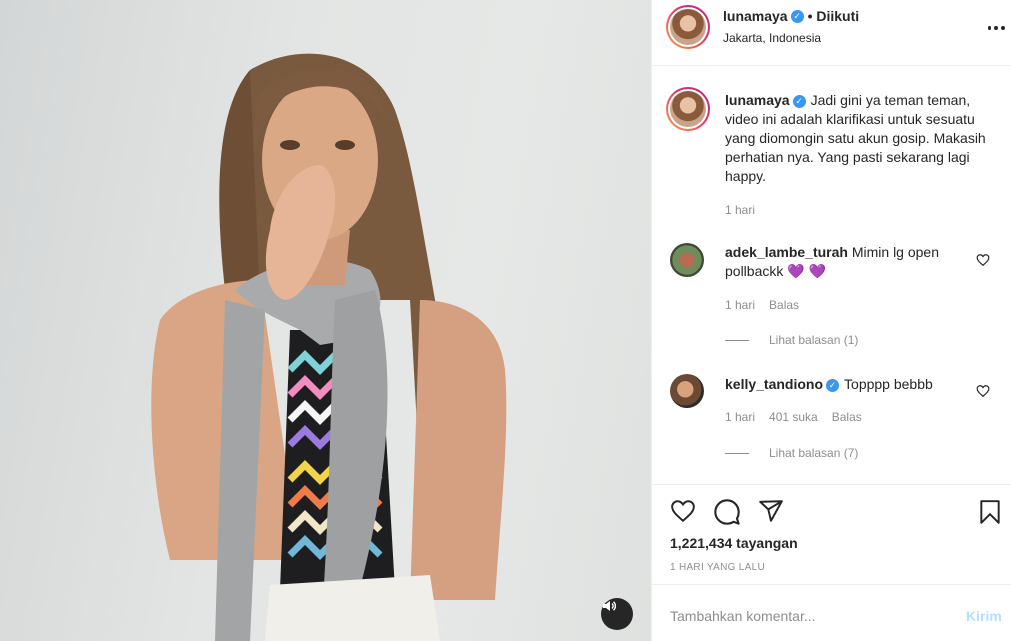 The width and height of the screenshot is (1011, 641). I want to click on author-avatar, so click(688, 27).